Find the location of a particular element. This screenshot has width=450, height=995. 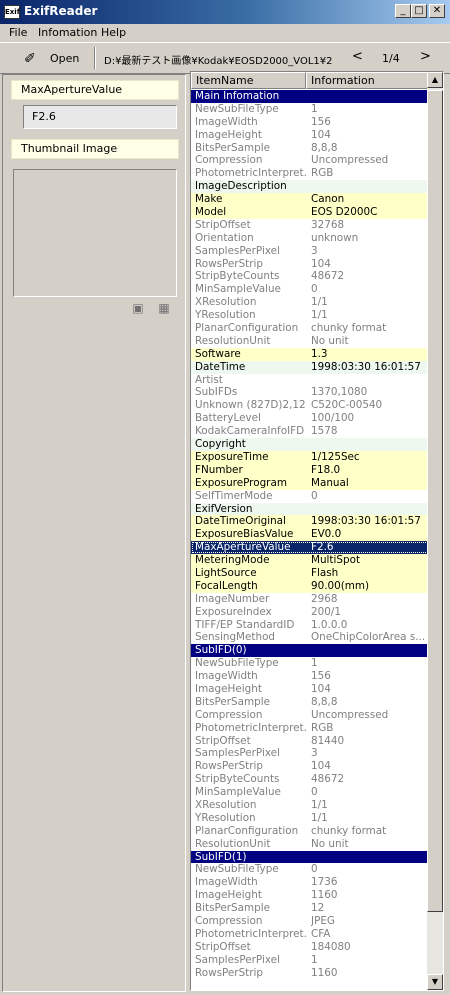

table-row: Orientation unknown is located at coordinates (310, 238).